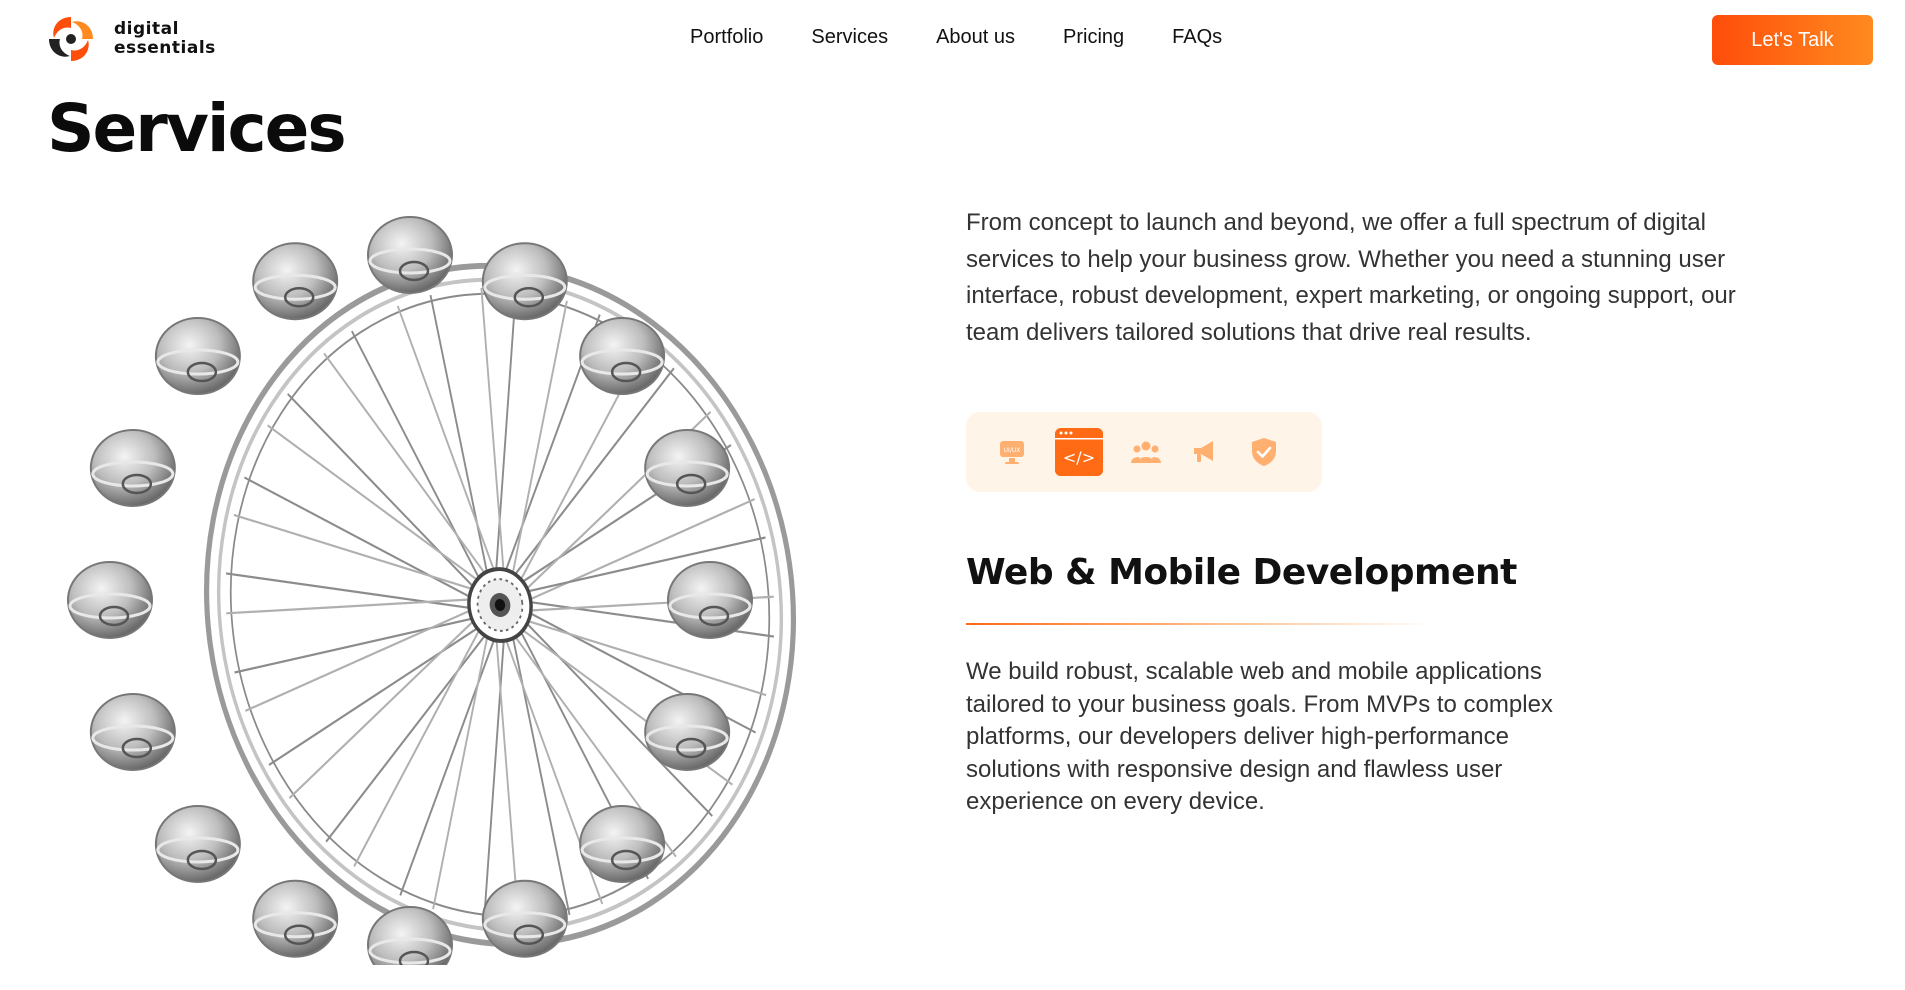 This screenshot has height=990, width=1905. I want to click on nav-portfolio: Portfolio, so click(726, 37).